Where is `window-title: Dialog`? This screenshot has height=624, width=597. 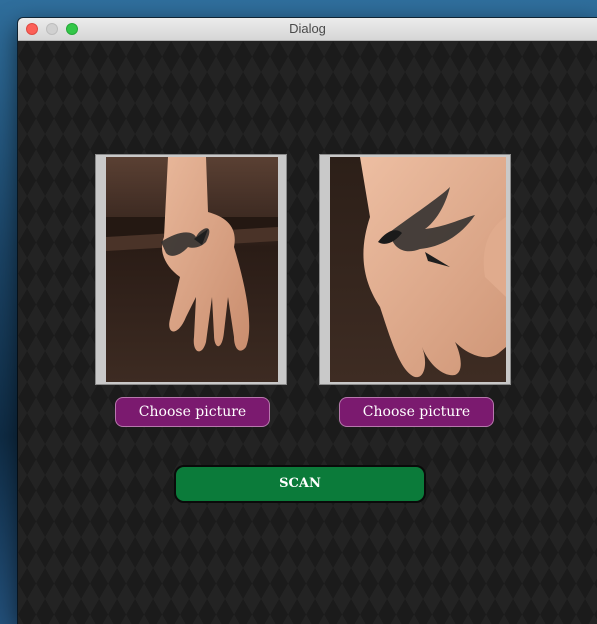 window-title: Dialog is located at coordinates (307, 28).